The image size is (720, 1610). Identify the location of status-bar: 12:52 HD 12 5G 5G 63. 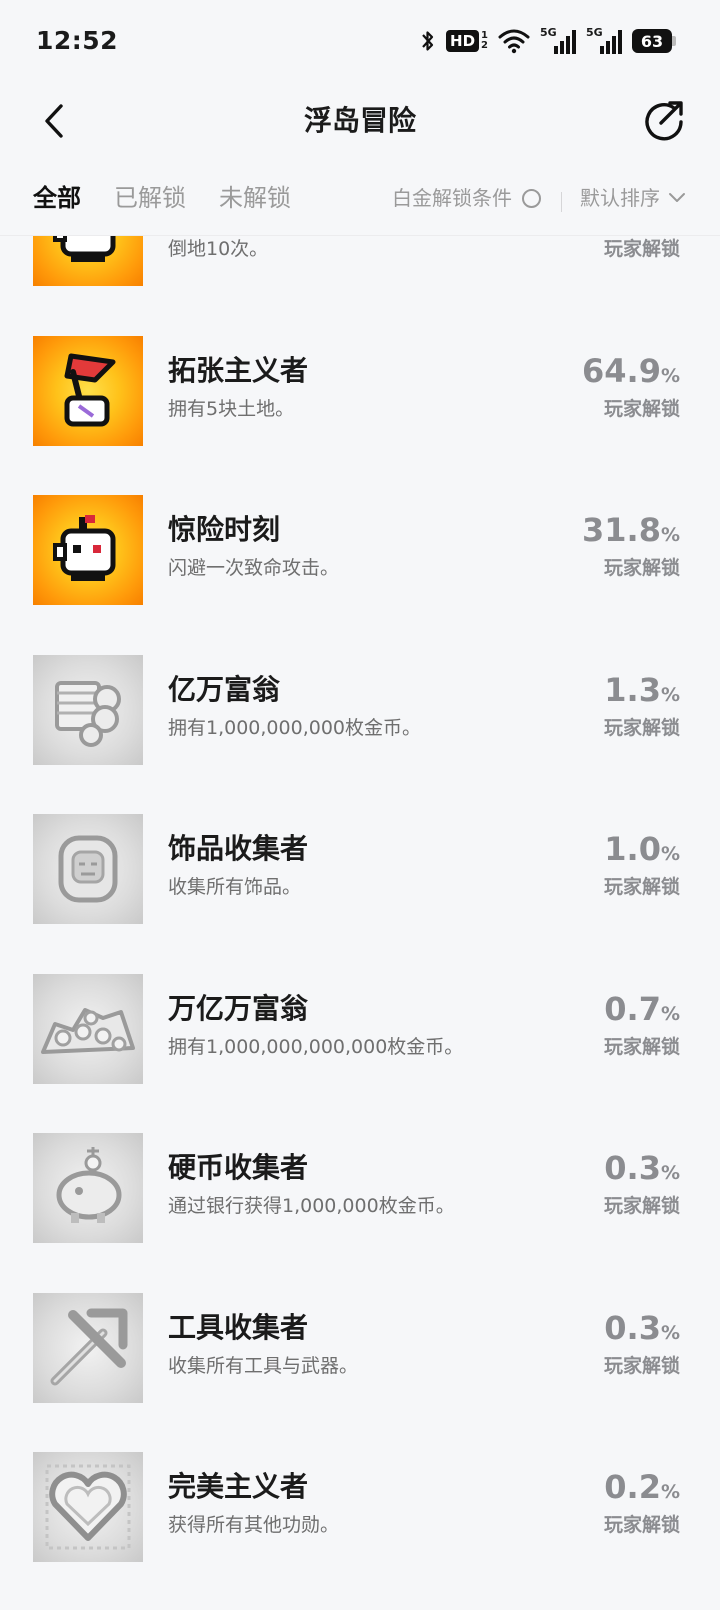
(360, 44).